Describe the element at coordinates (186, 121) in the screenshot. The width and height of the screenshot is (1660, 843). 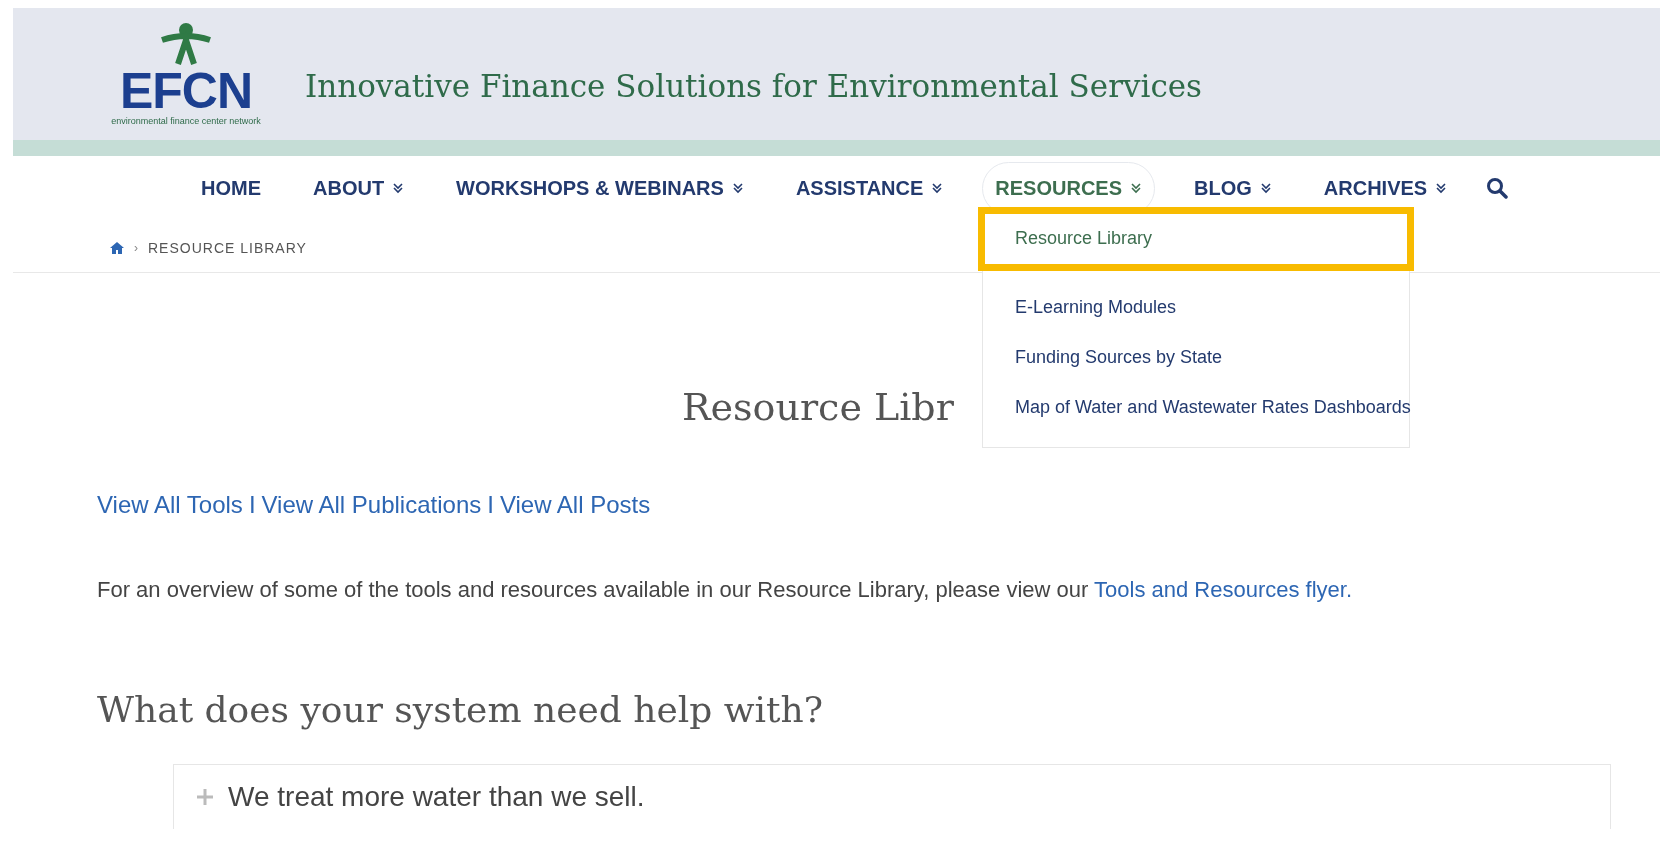
I see `logo-subtitle: environmental finance center network` at that location.